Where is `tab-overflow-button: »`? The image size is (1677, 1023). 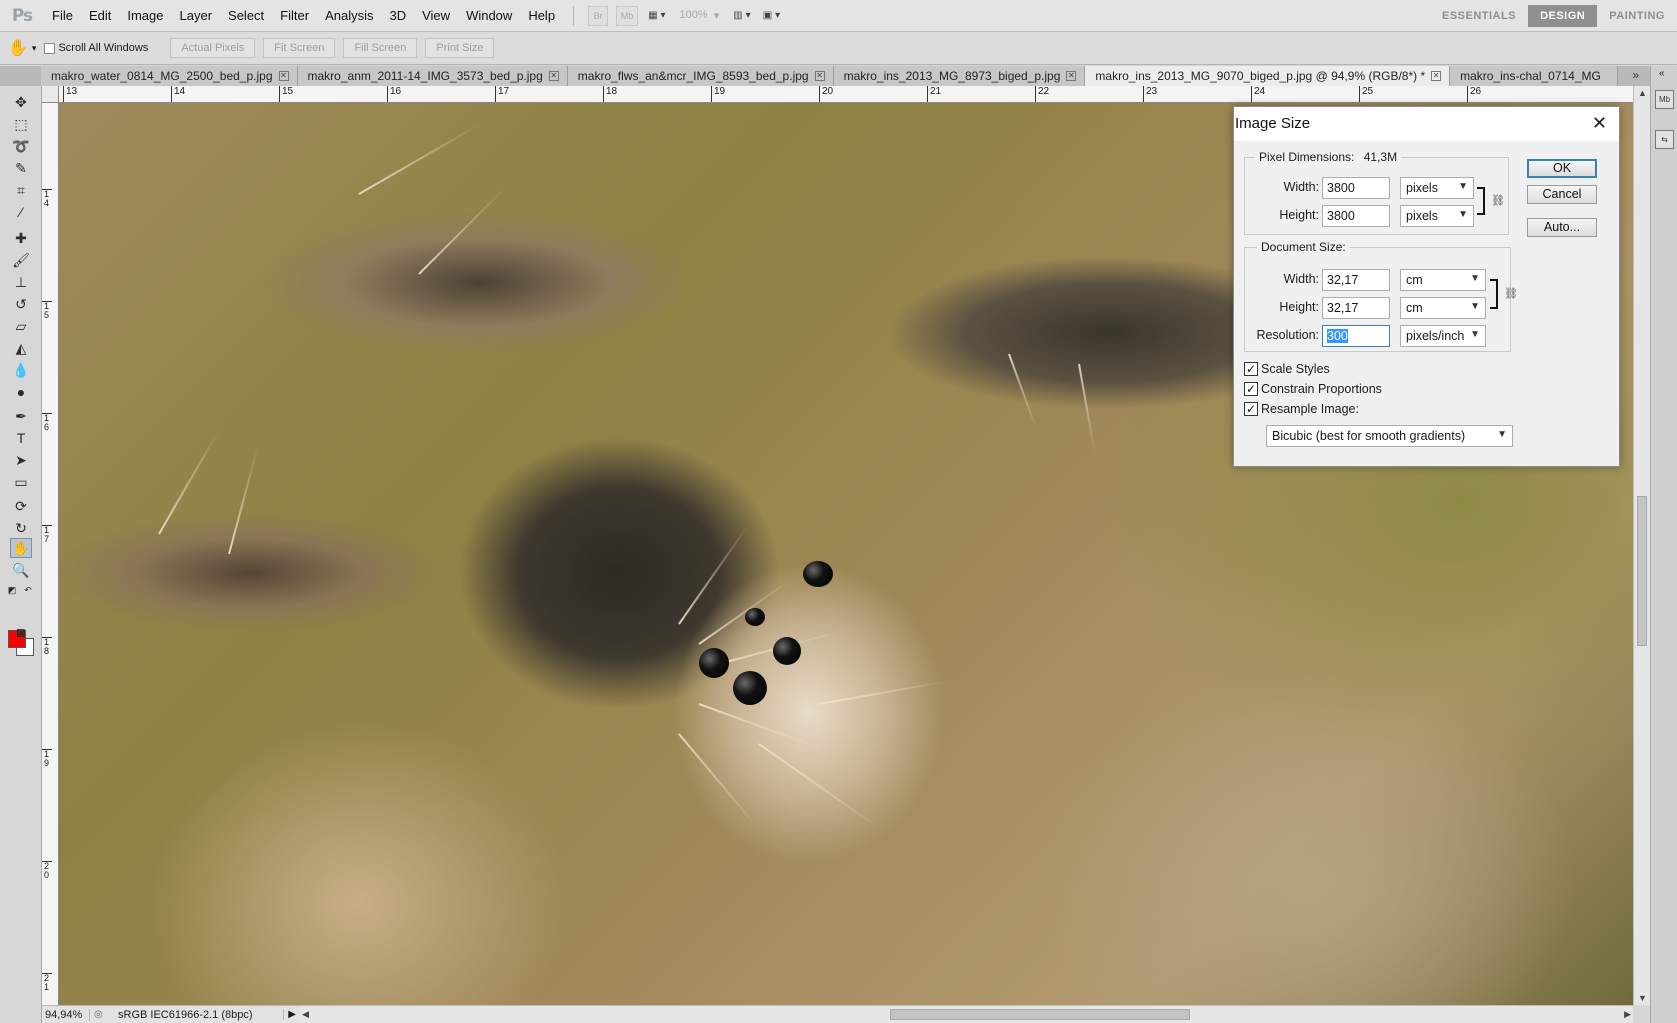 tab-overflow-button: » is located at coordinates (1635, 75).